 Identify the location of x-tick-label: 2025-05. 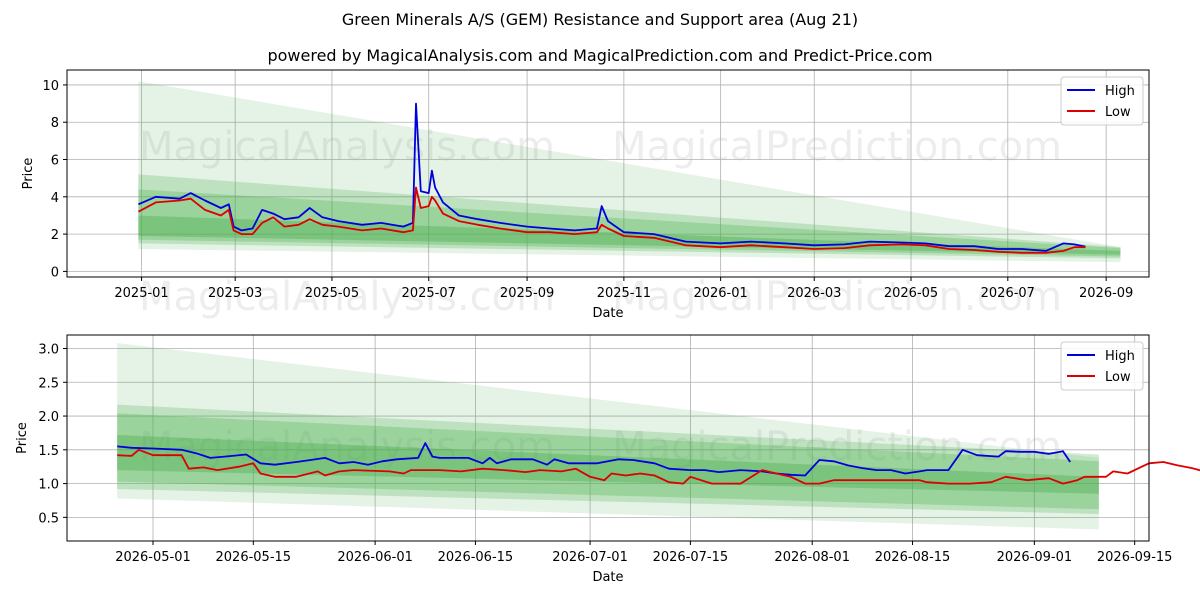
(332, 293).